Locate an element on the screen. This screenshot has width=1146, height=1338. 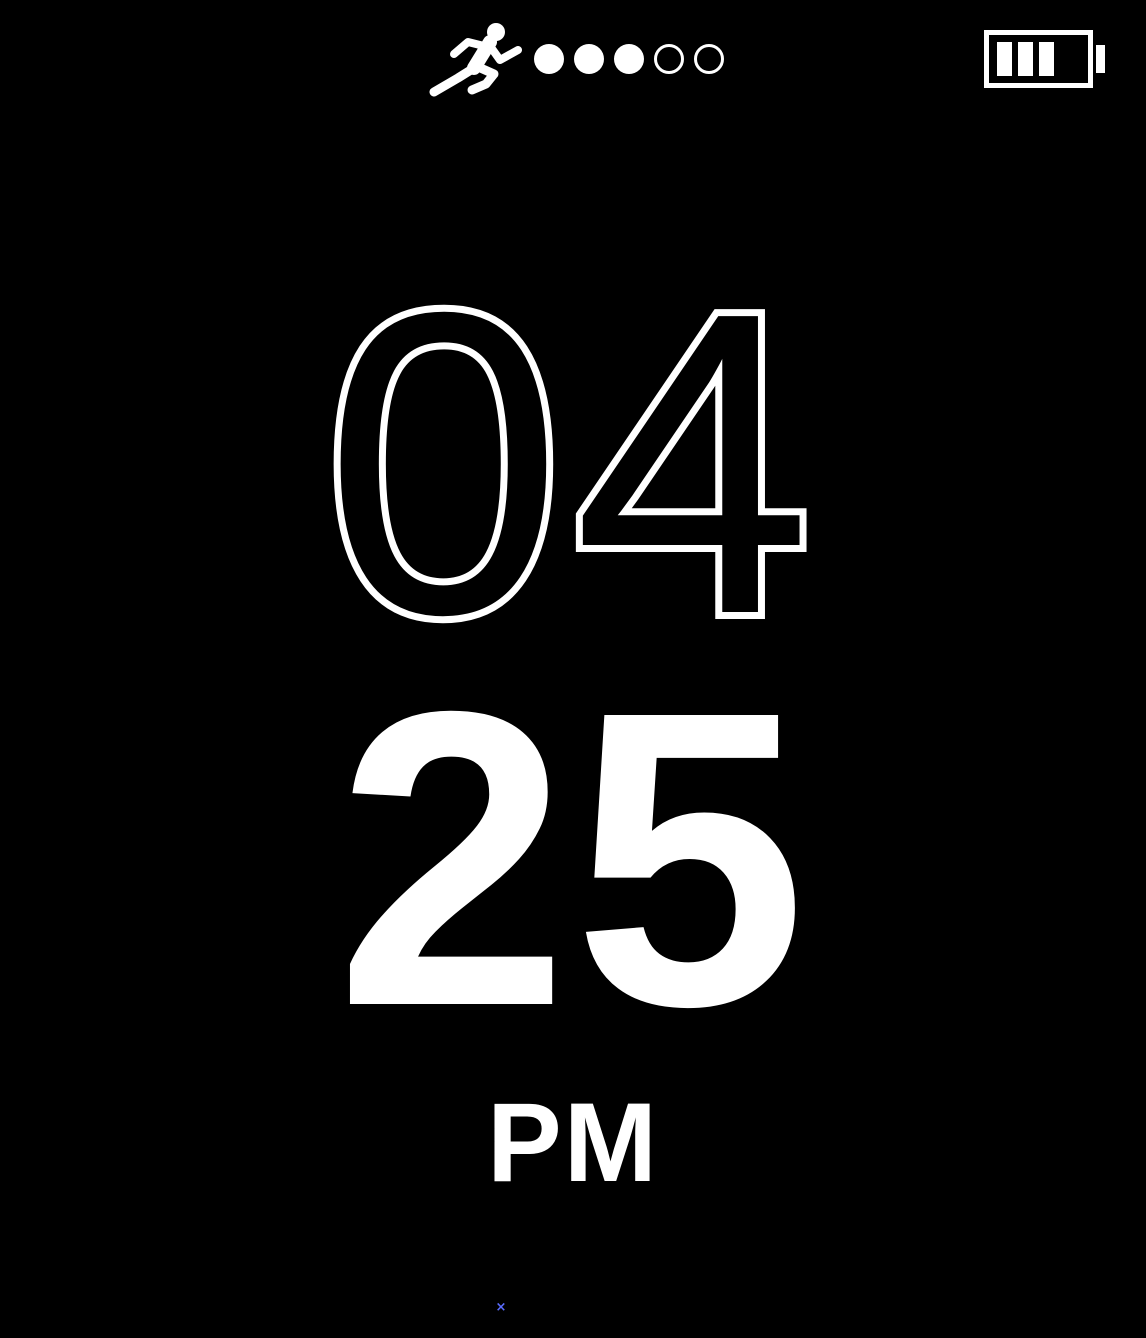
clock-hours-digits: 0404 is located at coordinates (572, 468).